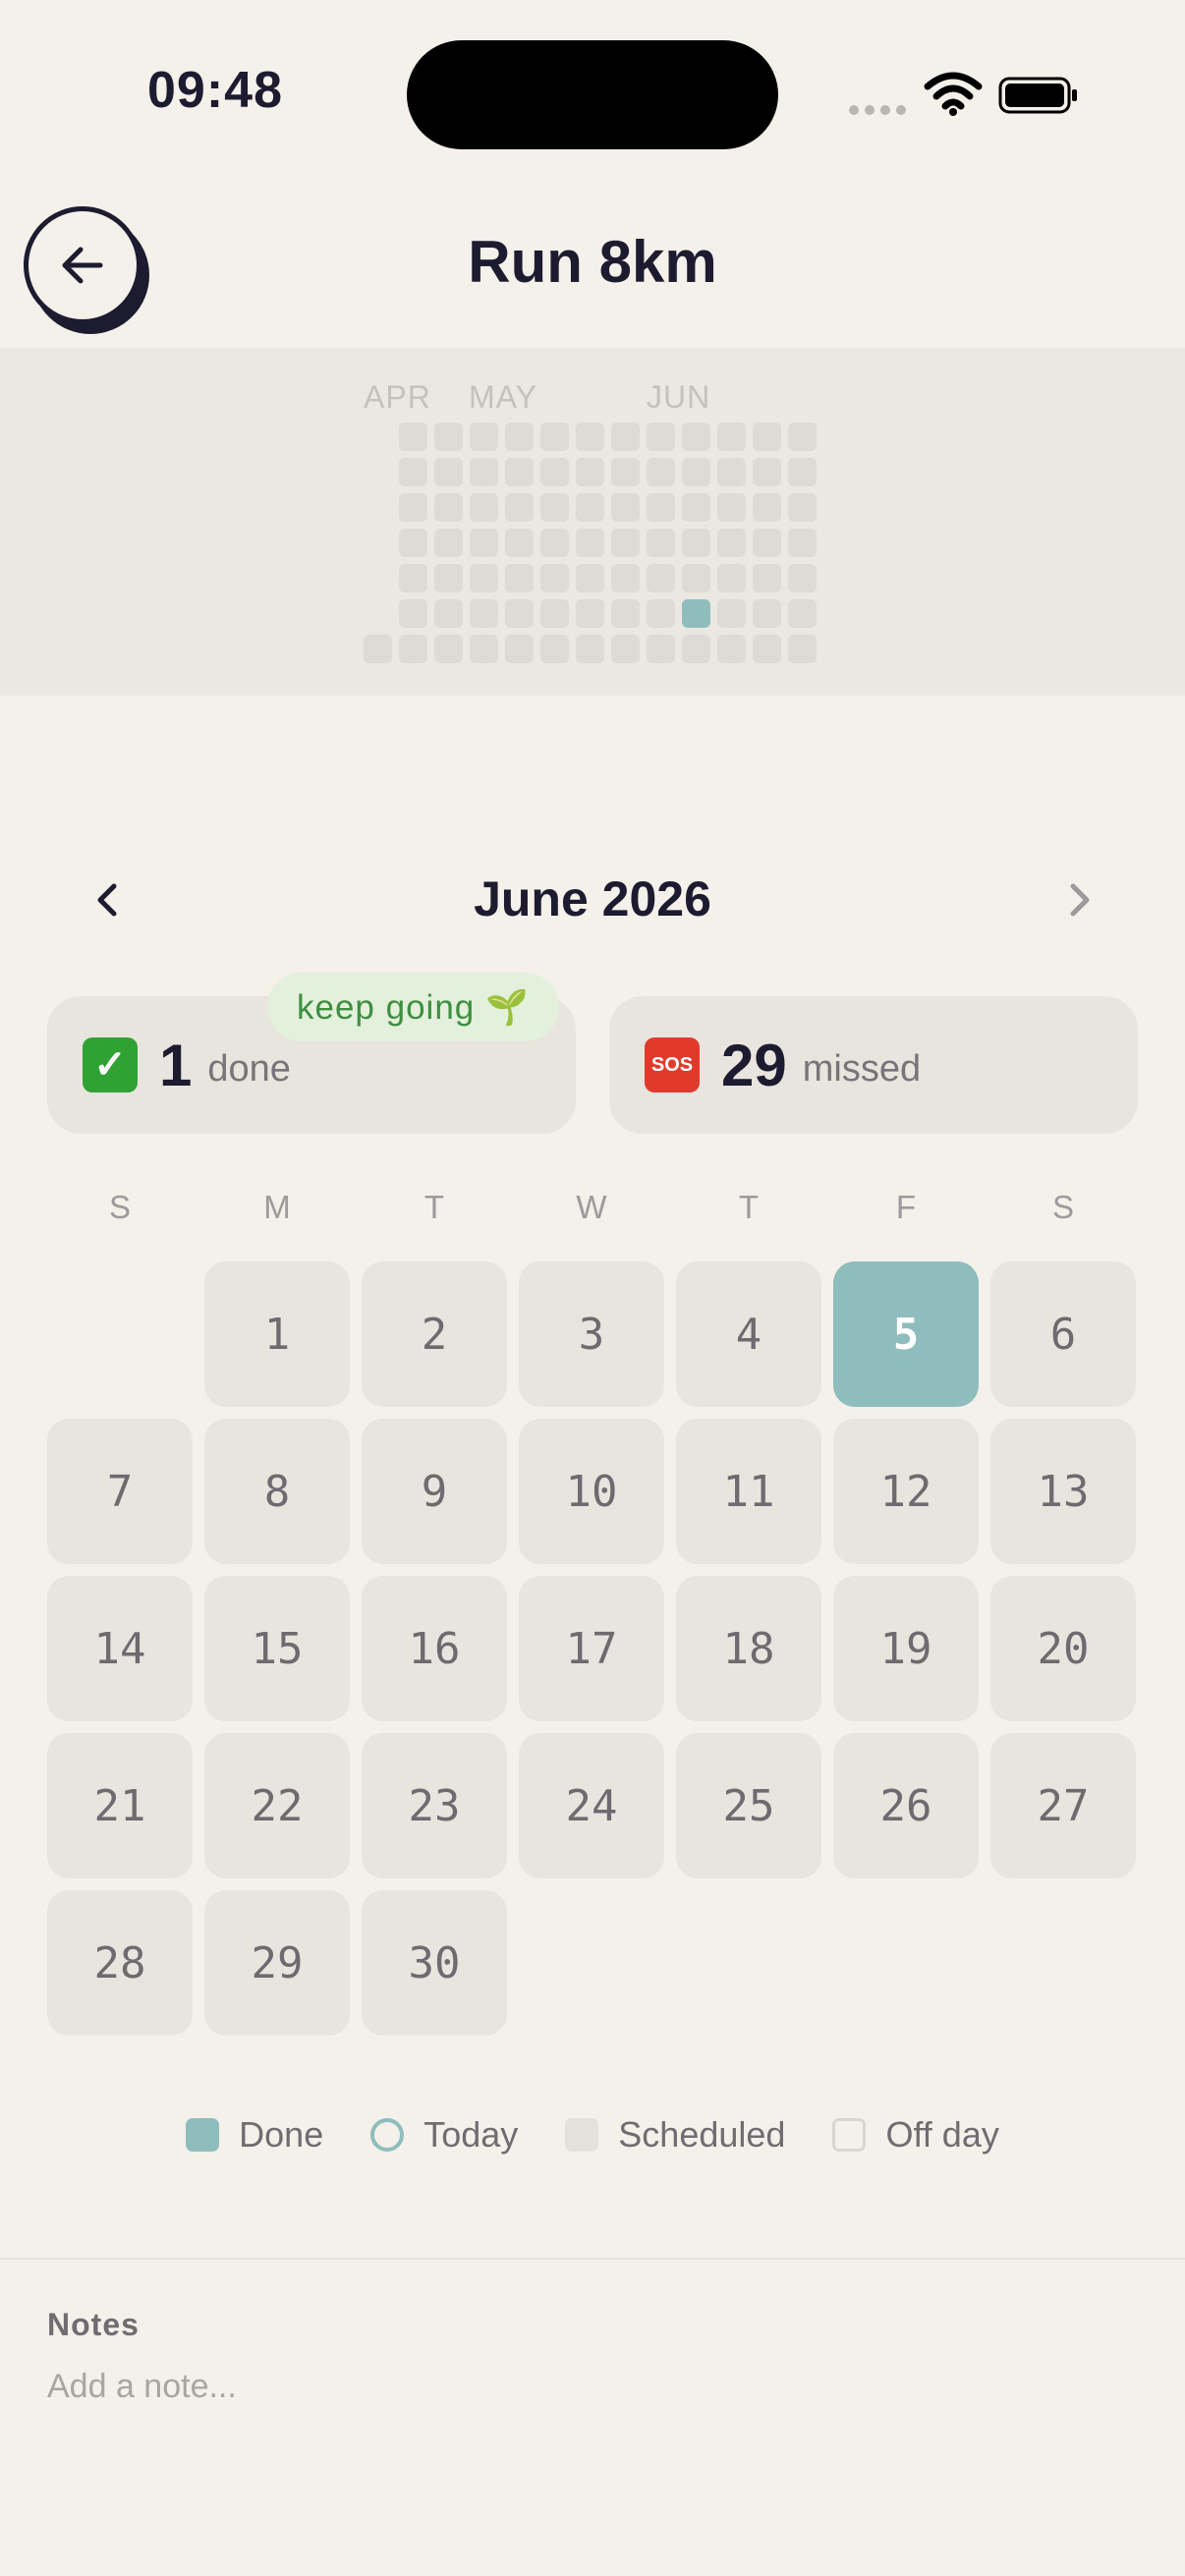 The image size is (1185, 2576). What do you see at coordinates (255, 2135) in the screenshot?
I see `legend-done: Done` at bounding box center [255, 2135].